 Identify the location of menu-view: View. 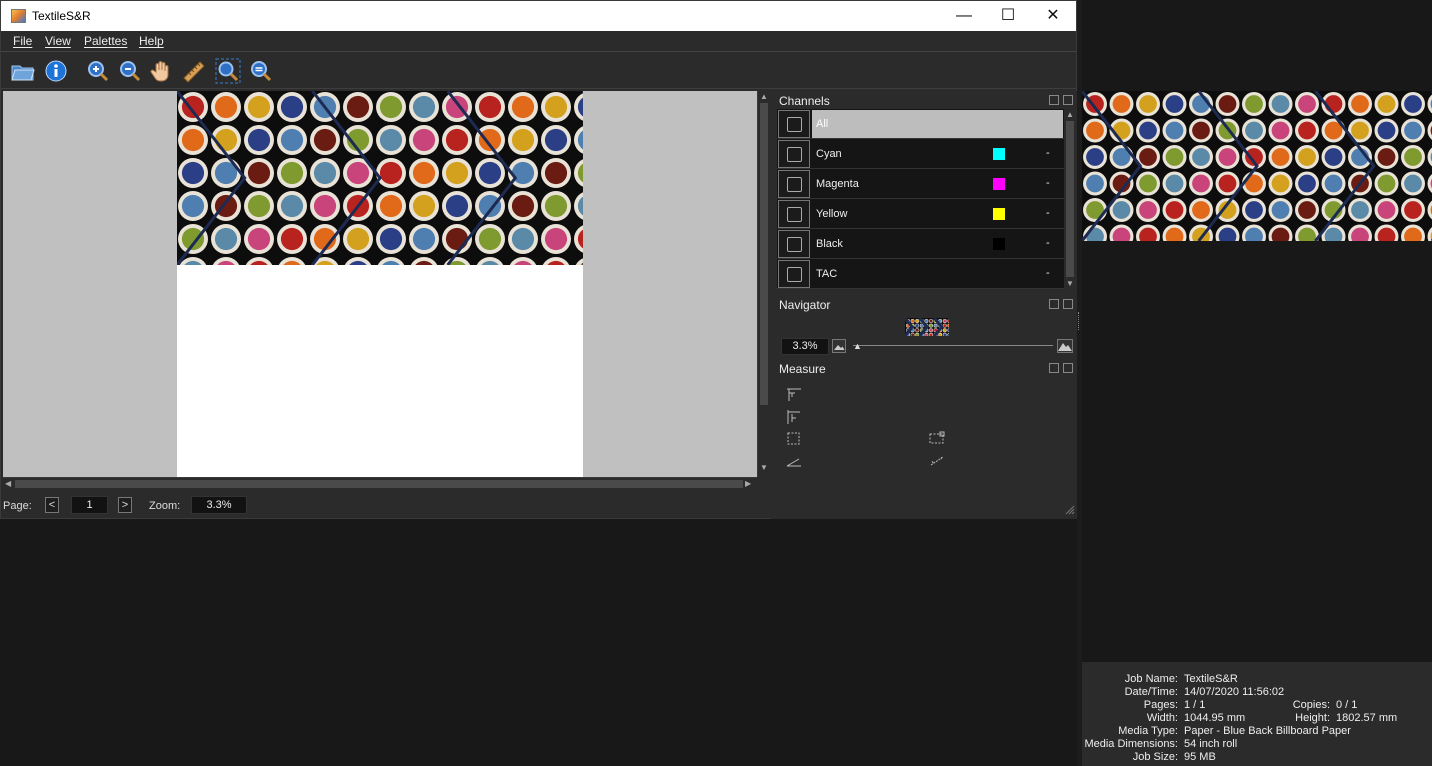
(58, 41).